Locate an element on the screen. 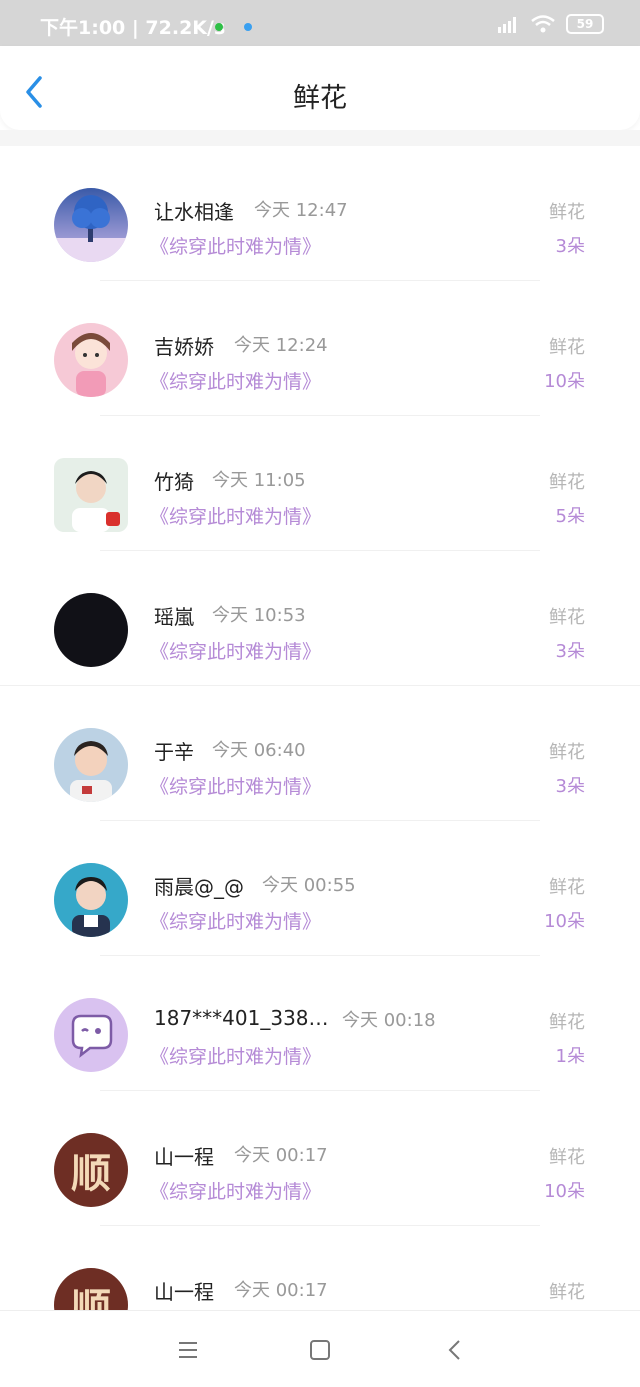 The image size is (640, 1387). status-time-speed: 下午1:00 | 72.2K/s is located at coordinates (133, 28).